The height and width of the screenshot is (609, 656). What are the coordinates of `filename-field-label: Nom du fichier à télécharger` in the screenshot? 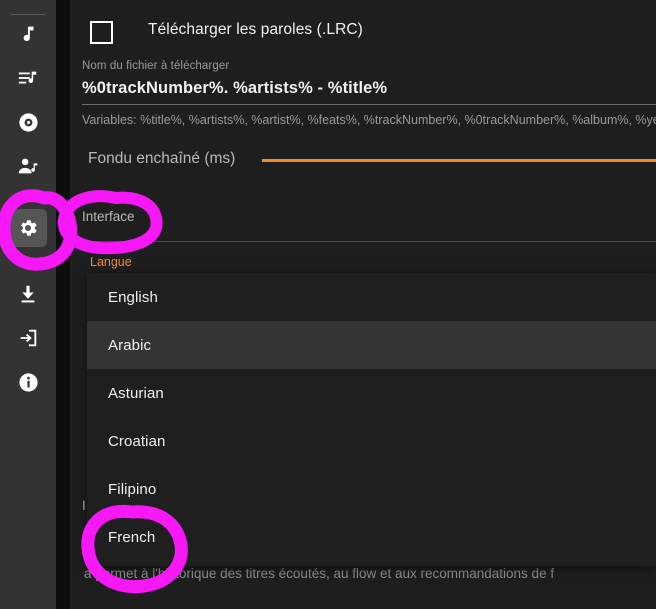 It's located at (156, 66).